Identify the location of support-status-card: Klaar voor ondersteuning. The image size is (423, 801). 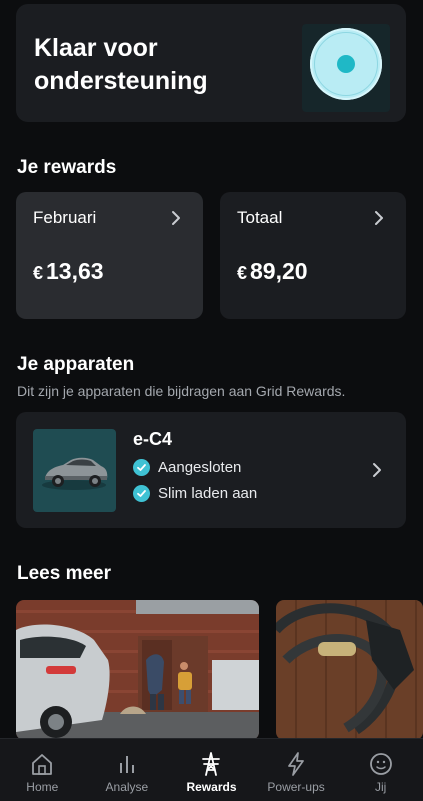
(211, 63).